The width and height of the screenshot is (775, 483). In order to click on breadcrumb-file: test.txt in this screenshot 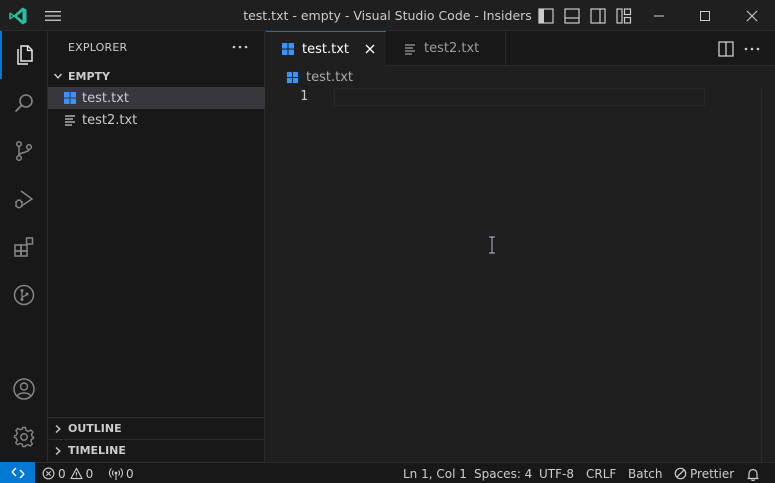, I will do `click(329, 77)`.